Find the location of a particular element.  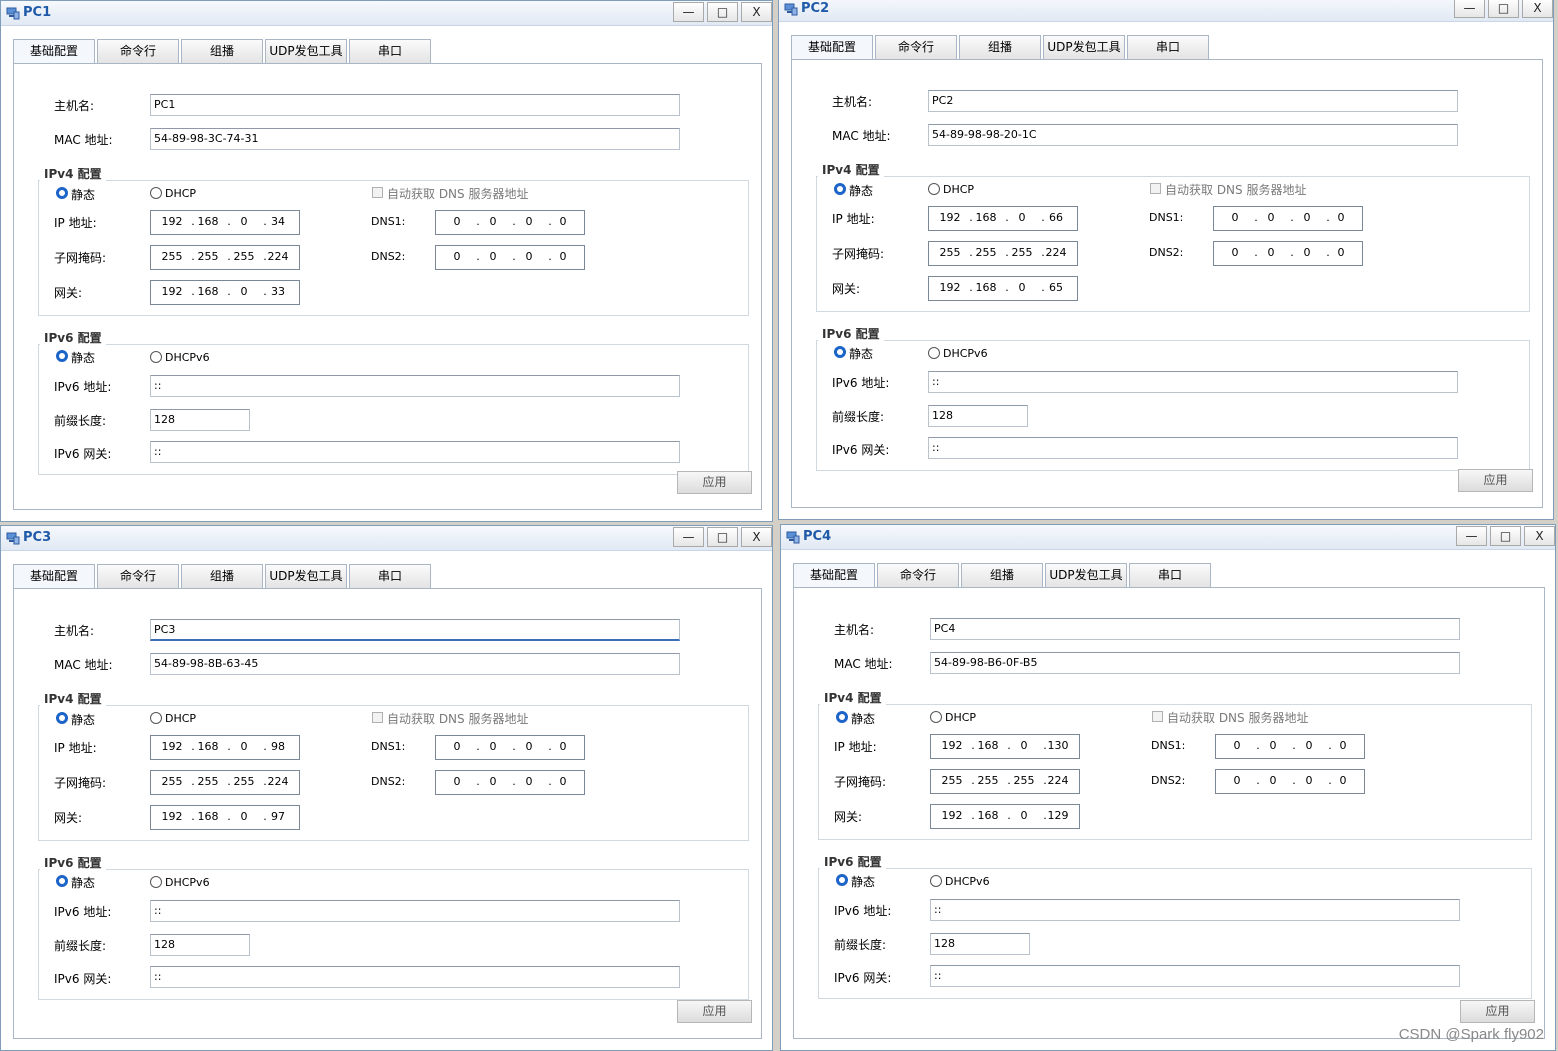

hostname-input: PC2 is located at coordinates (1193, 101).